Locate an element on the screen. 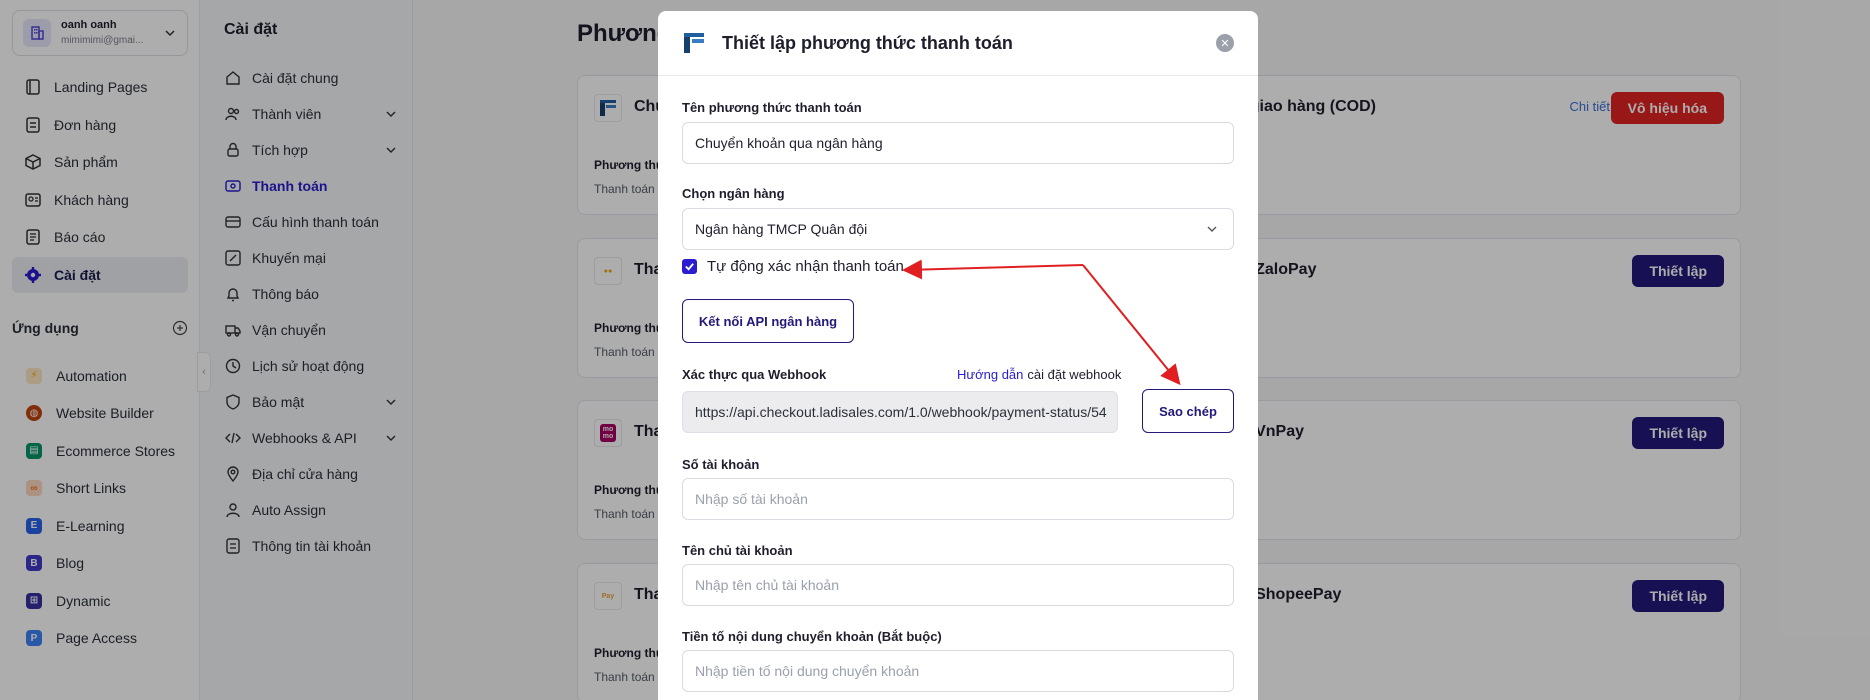 The width and height of the screenshot is (1870, 700). auto-confirm-label: Tự động xác nhận thanh toán is located at coordinates (805, 266).